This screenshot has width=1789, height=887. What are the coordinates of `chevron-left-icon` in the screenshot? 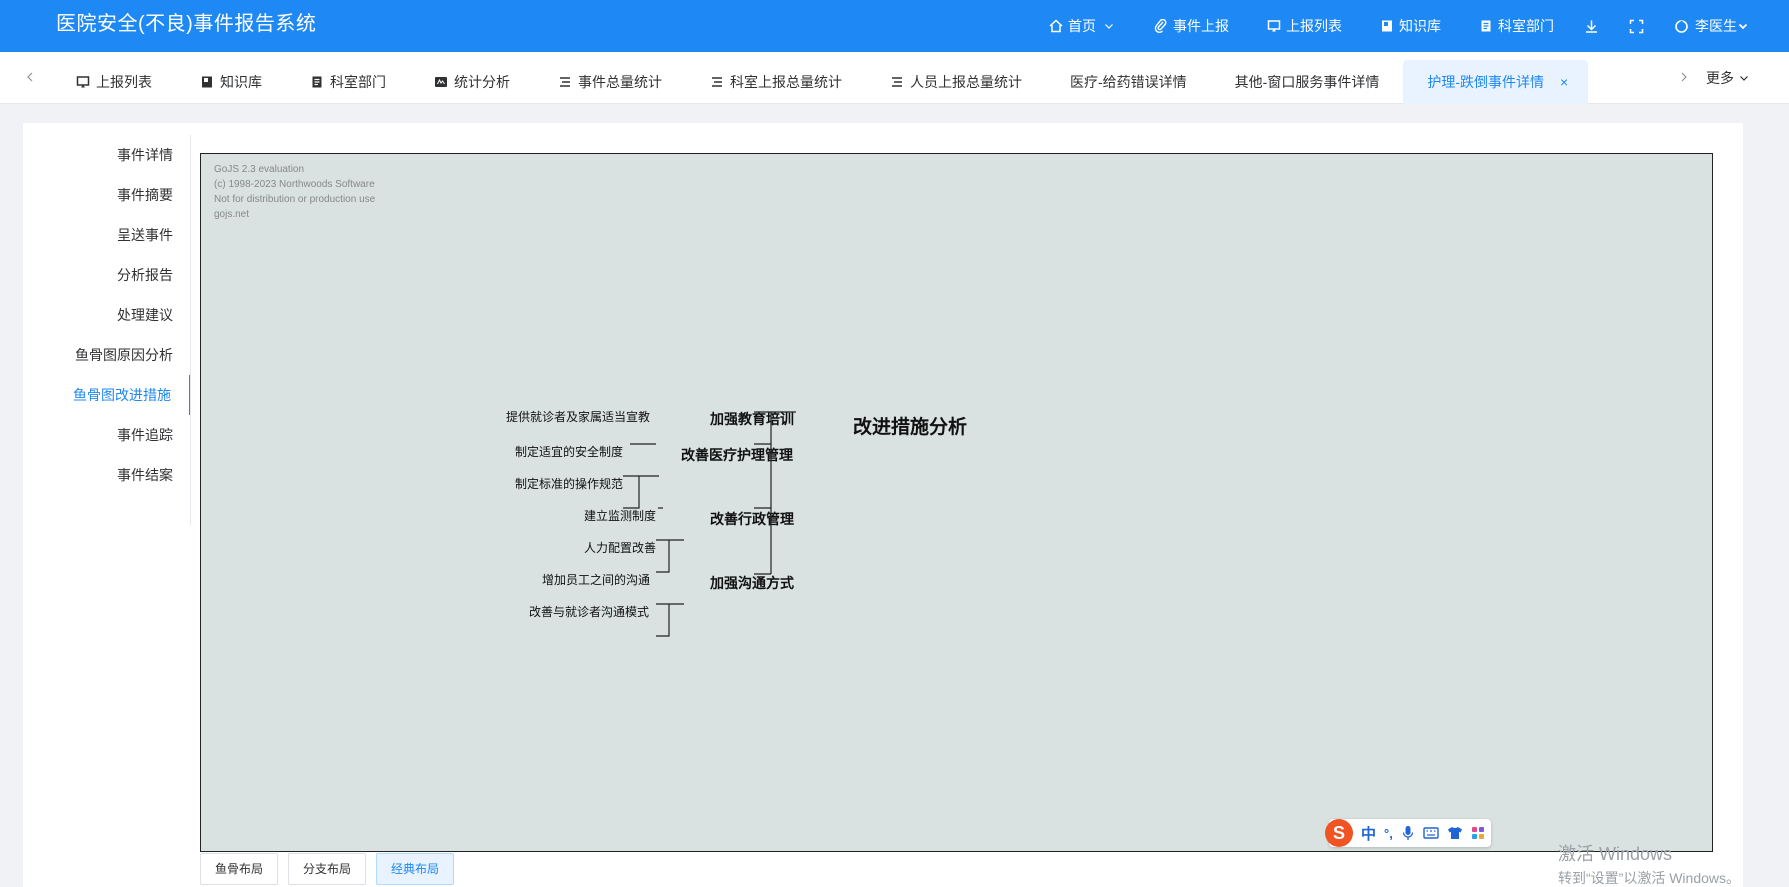 It's located at (30, 77).